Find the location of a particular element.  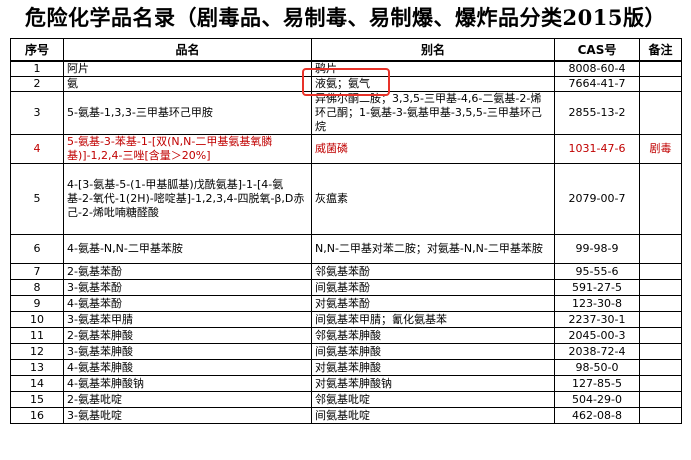

cell-seq: 1 is located at coordinates (37, 68).